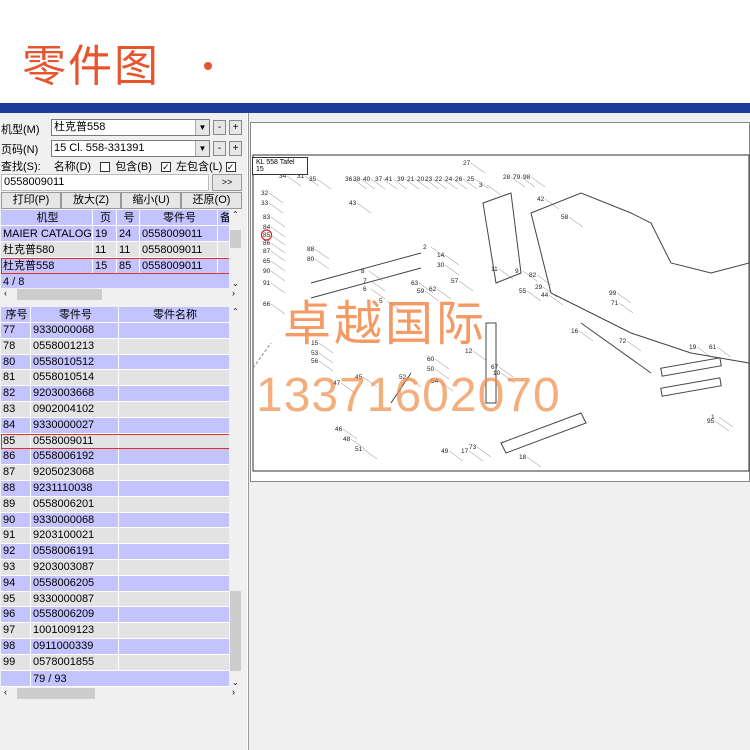 This screenshot has width=750, height=750. Describe the element at coordinates (130, 127) in the screenshot. I see `model-select: 杜克普558 ▼` at that location.